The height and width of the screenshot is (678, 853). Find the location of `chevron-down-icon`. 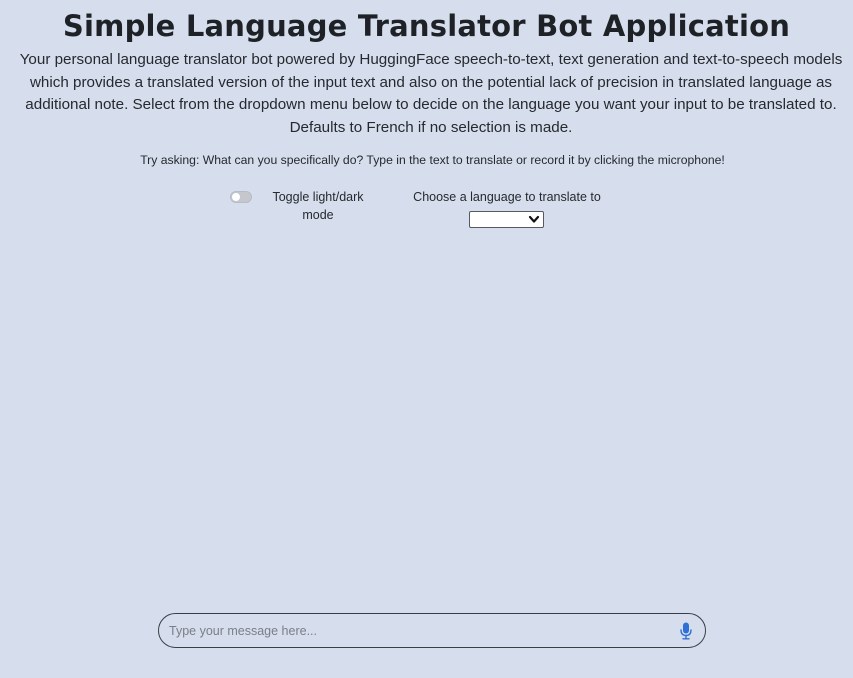

chevron-down-icon is located at coordinates (534, 219).